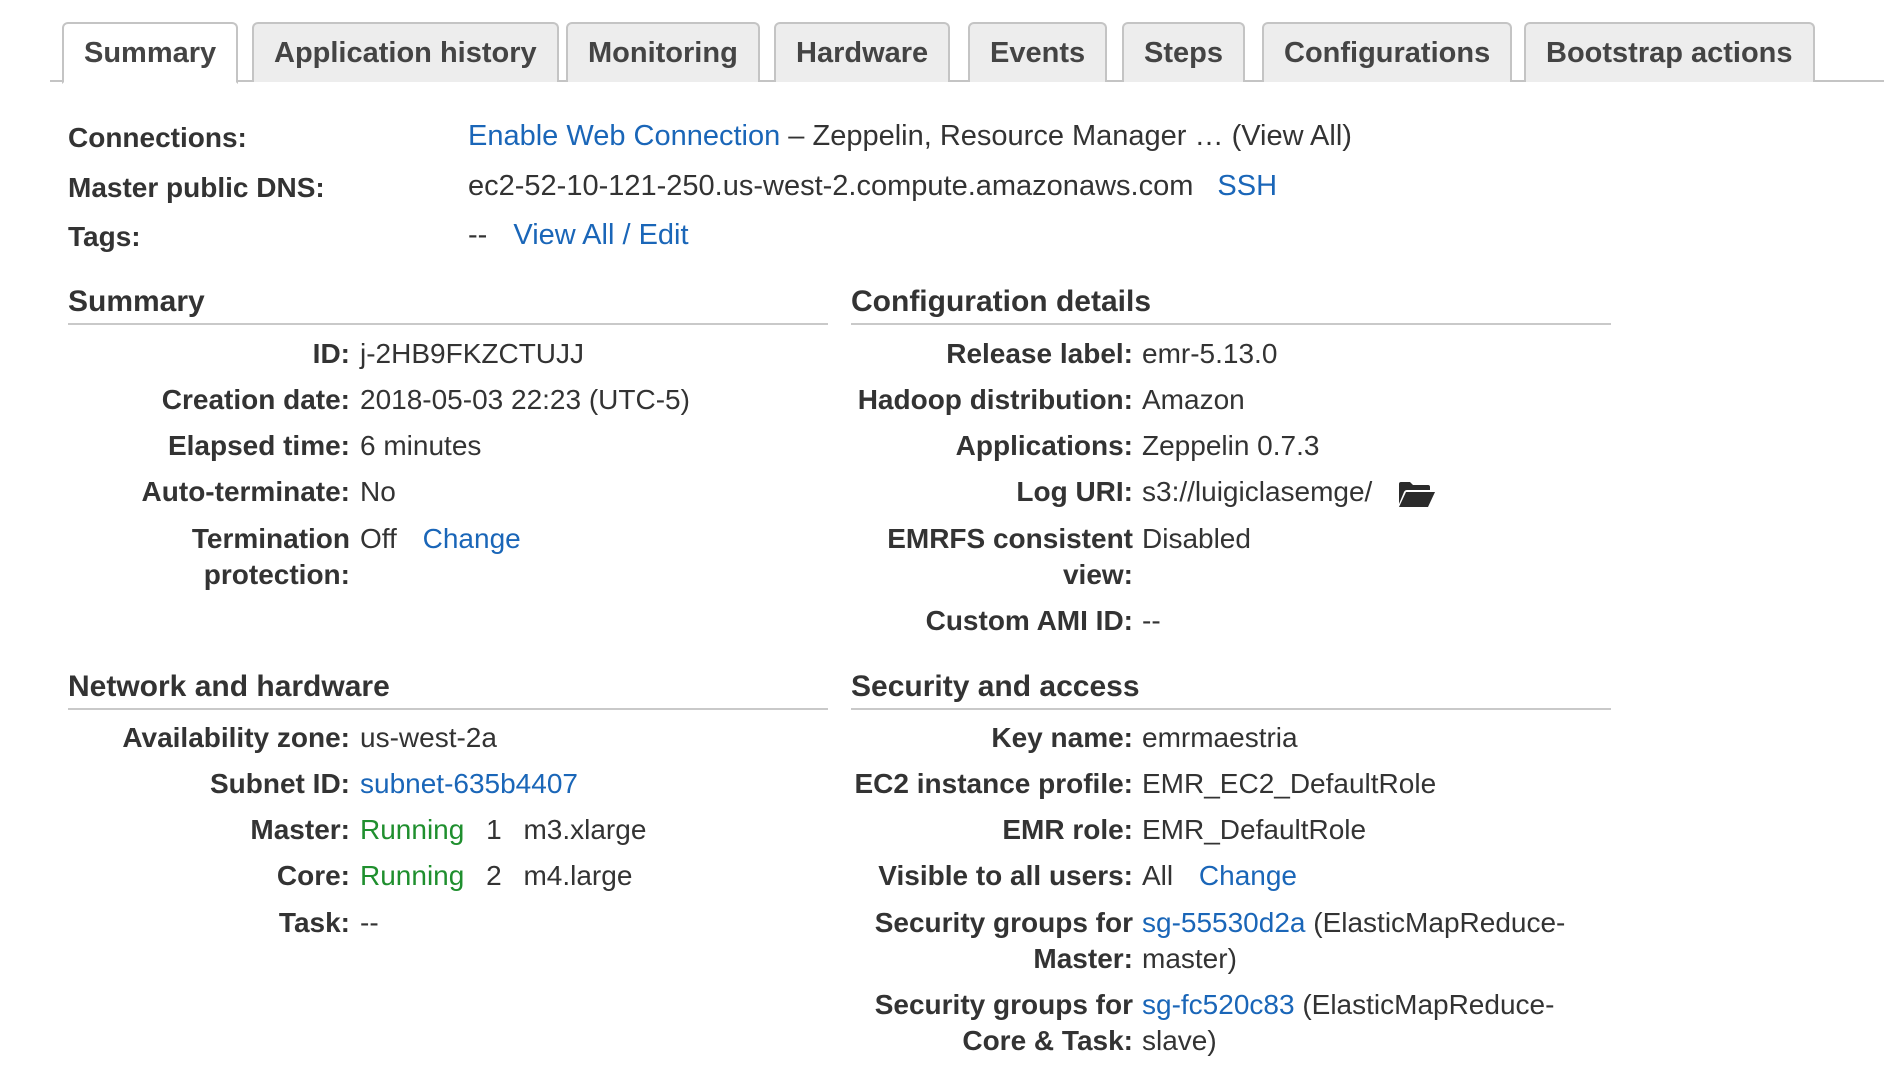 The width and height of the screenshot is (1884, 1070). What do you see at coordinates (1151, 620) in the screenshot?
I see `custom-ami-value: --` at bounding box center [1151, 620].